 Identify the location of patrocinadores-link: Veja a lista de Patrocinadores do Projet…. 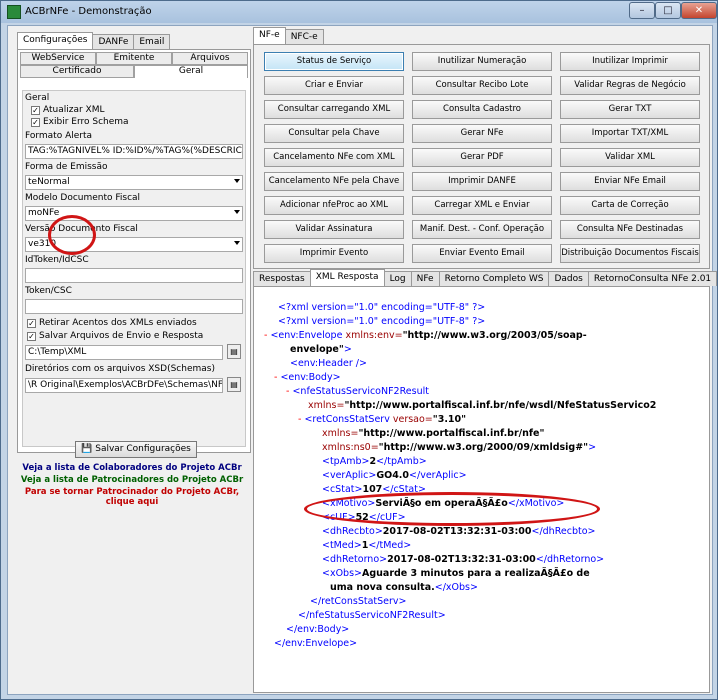
(132, 480).